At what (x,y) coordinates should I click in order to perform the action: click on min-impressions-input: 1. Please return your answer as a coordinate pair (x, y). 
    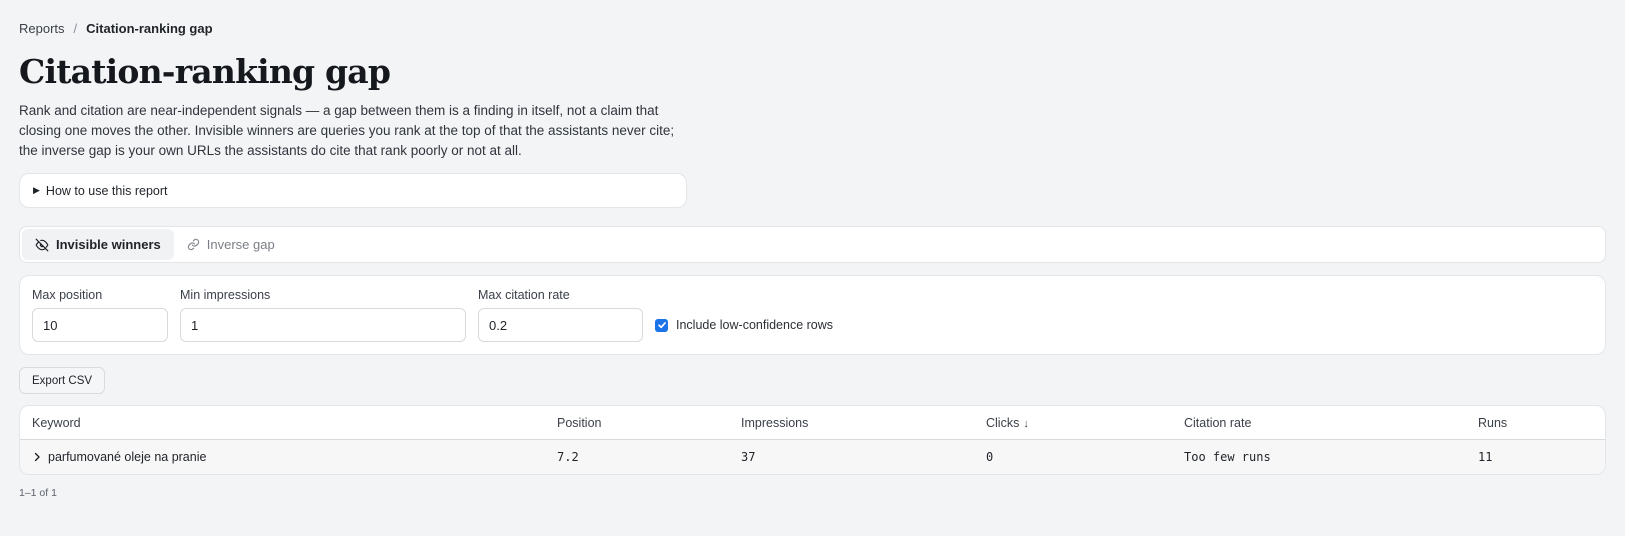
    Looking at the image, I should click on (323, 325).